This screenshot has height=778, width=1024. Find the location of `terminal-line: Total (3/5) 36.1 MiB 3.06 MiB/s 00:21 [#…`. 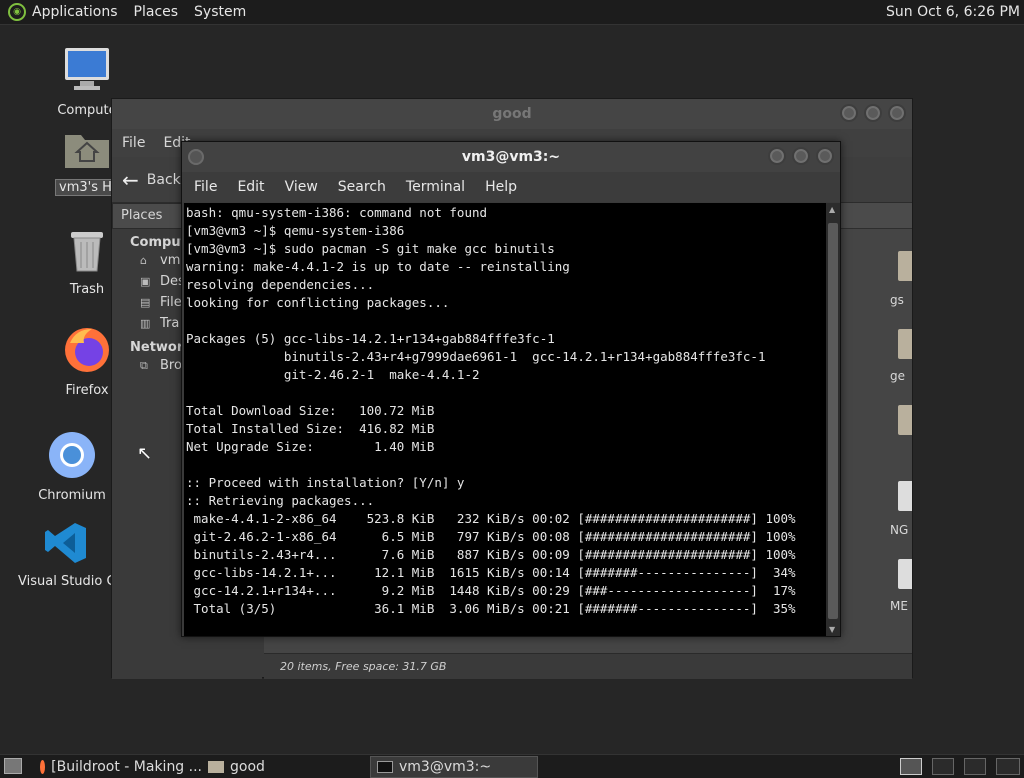

terminal-line: Total (3/5) 36.1 MiB 3.06 MiB/s 00:21 [#… is located at coordinates (494, 608).